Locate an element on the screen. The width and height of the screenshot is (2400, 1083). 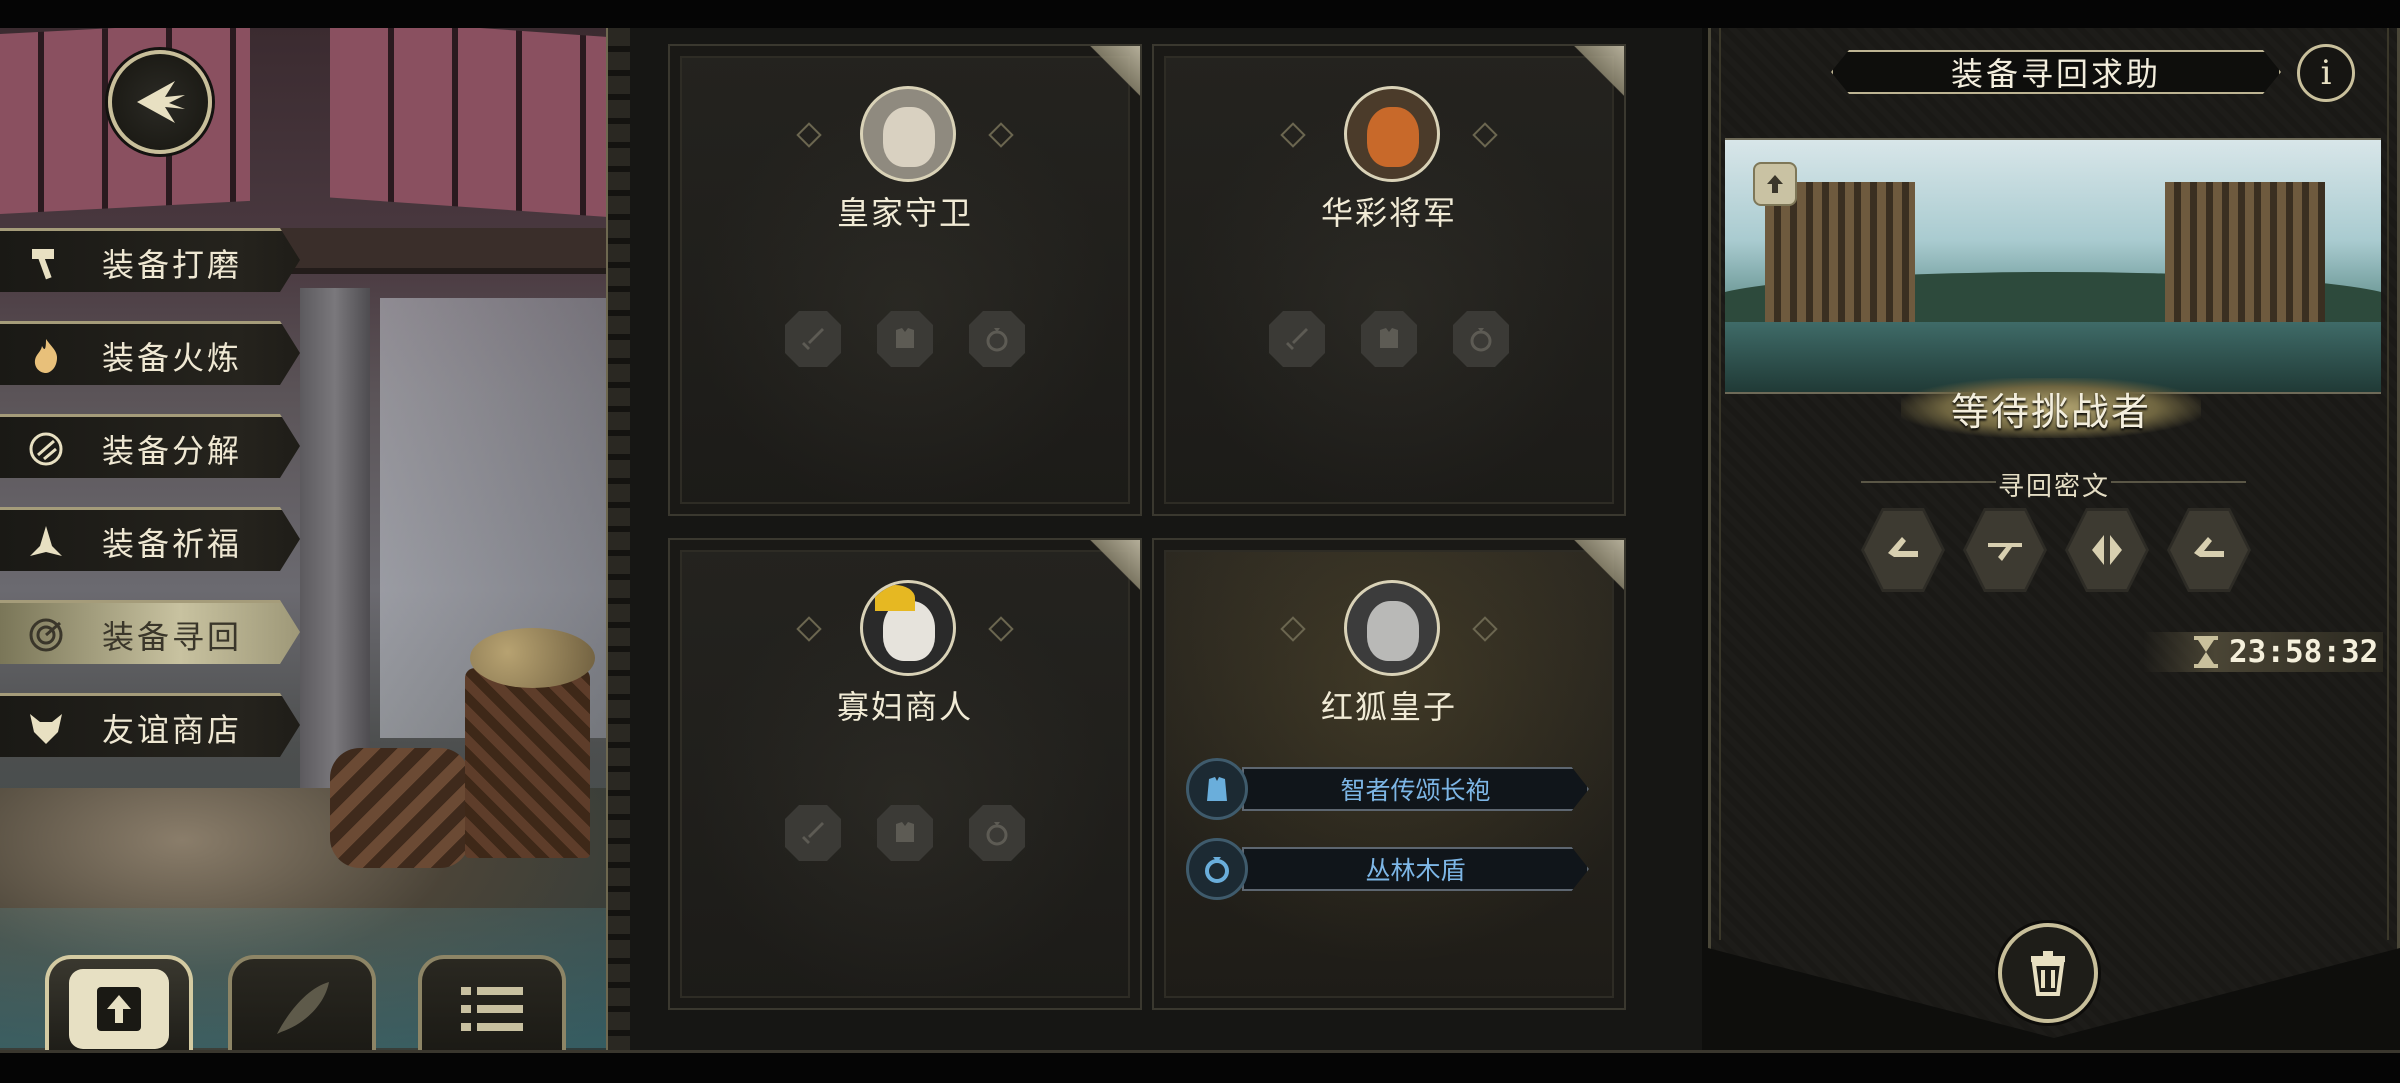
list-button is located at coordinates (492, 1007).